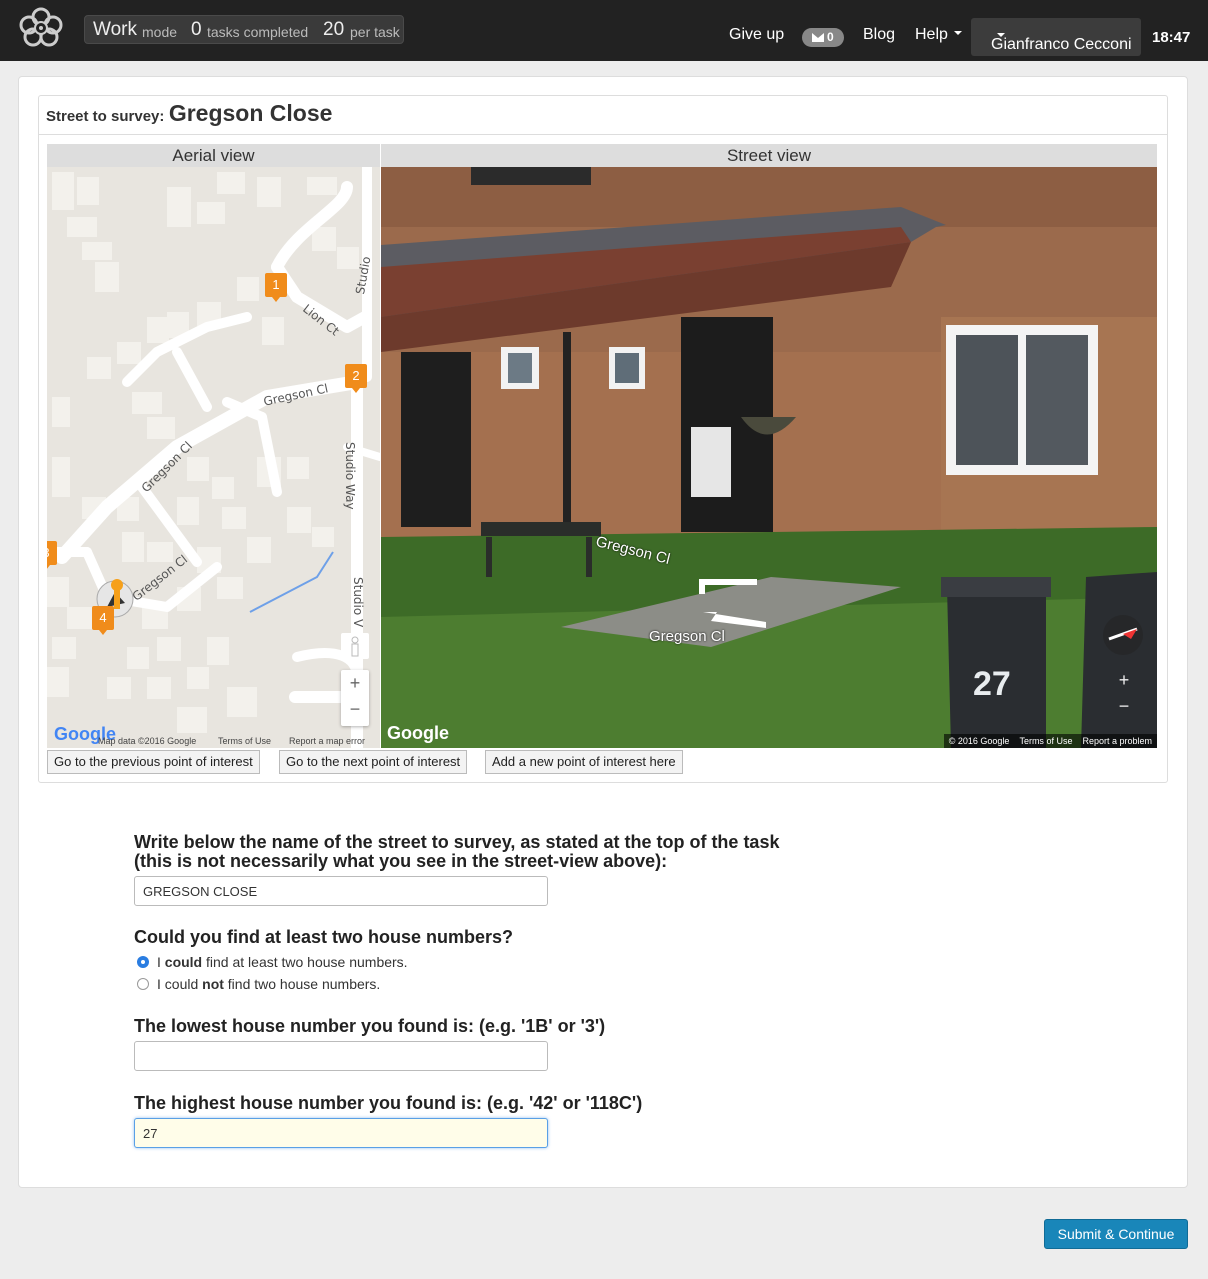  What do you see at coordinates (355, 698) in the screenshot?
I see `map-zoom-control: + −` at bounding box center [355, 698].